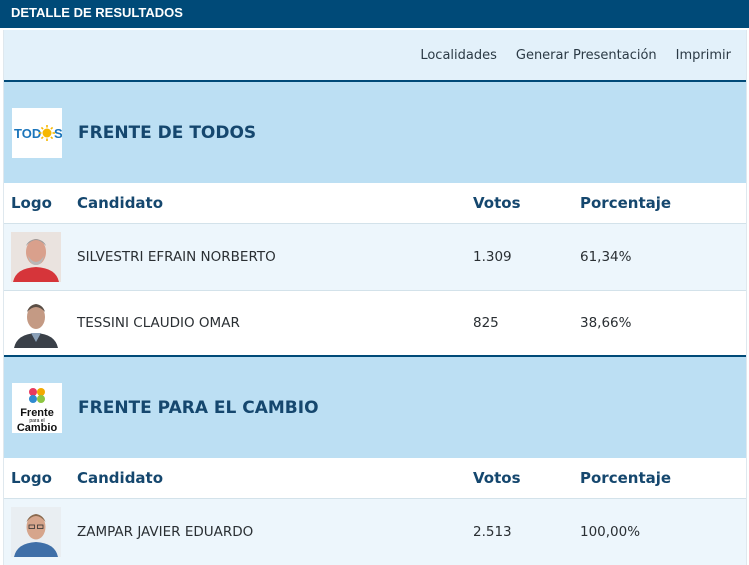  What do you see at coordinates (492, 257) in the screenshot?
I see `candidate-votes: 1.309` at bounding box center [492, 257].